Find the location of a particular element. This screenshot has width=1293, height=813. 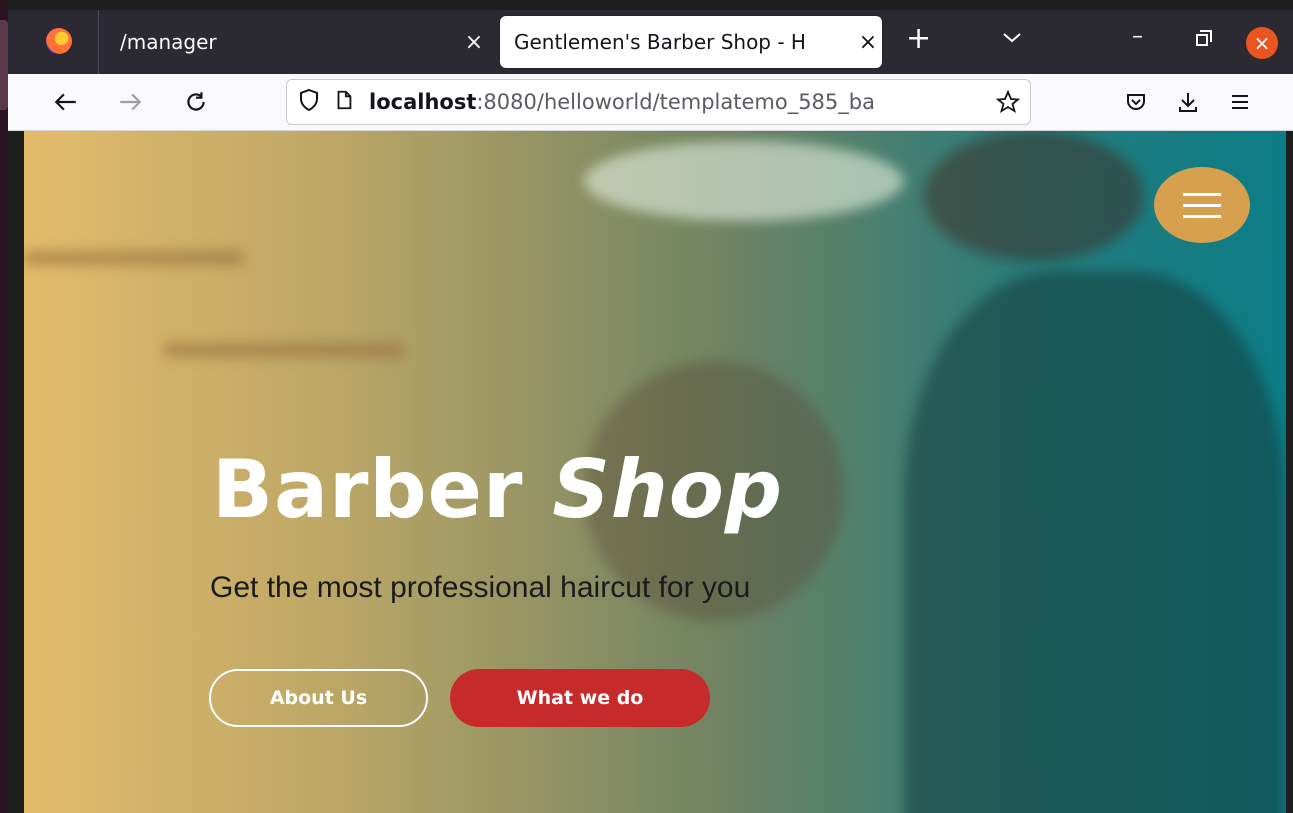

reload-button is located at coordinates (196, 102).